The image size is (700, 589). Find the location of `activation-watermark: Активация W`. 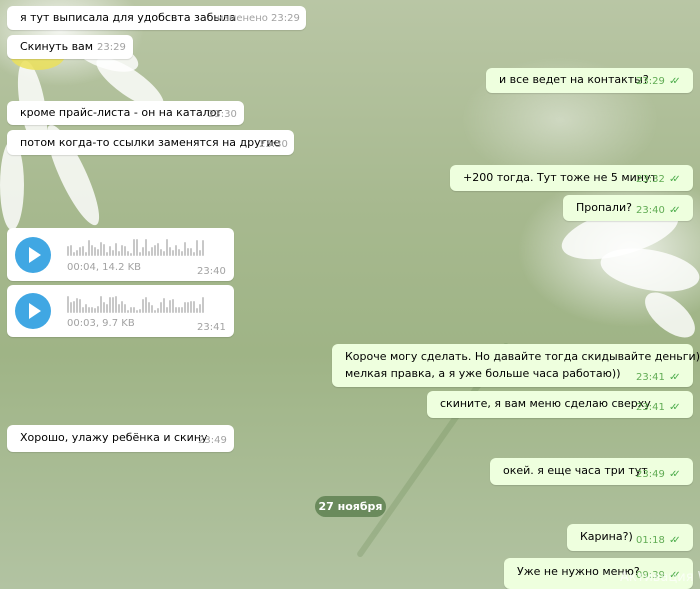

activation-watermark: Активация W is located at coordinates (660, 577).